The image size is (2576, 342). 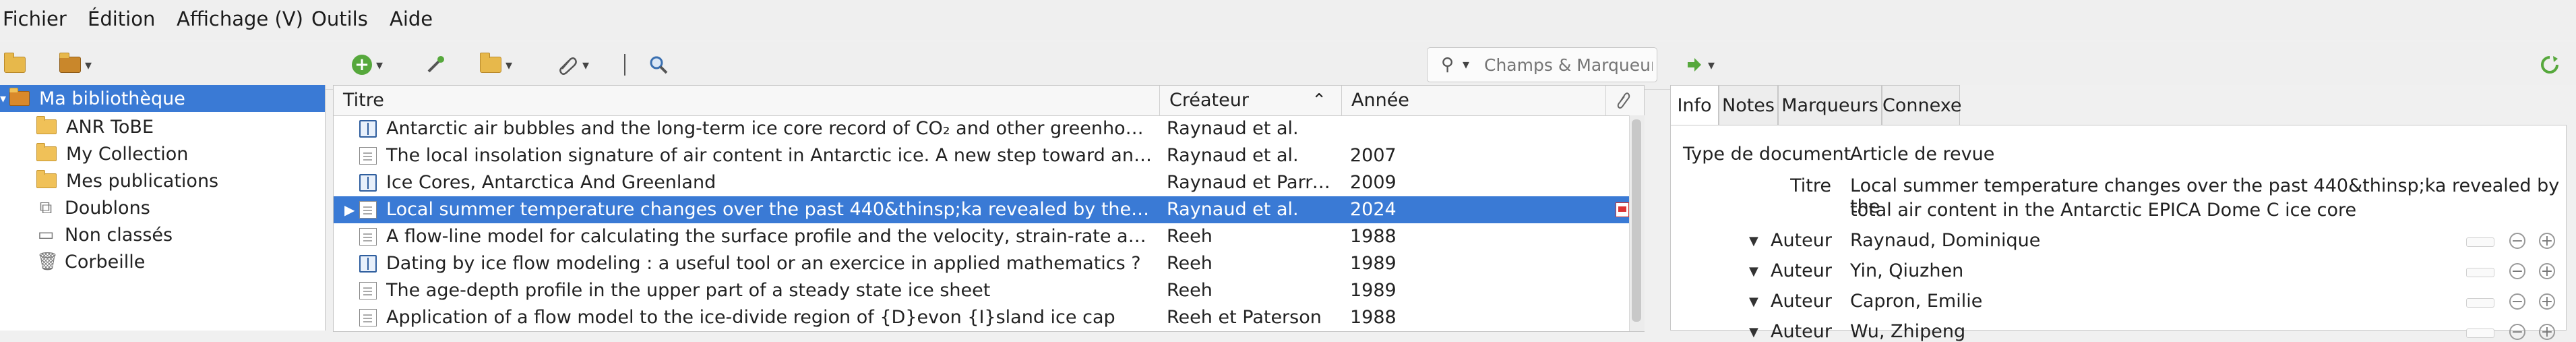 I want to click on collapse-arrow-icon: ▾, so click(x=5, y=99).